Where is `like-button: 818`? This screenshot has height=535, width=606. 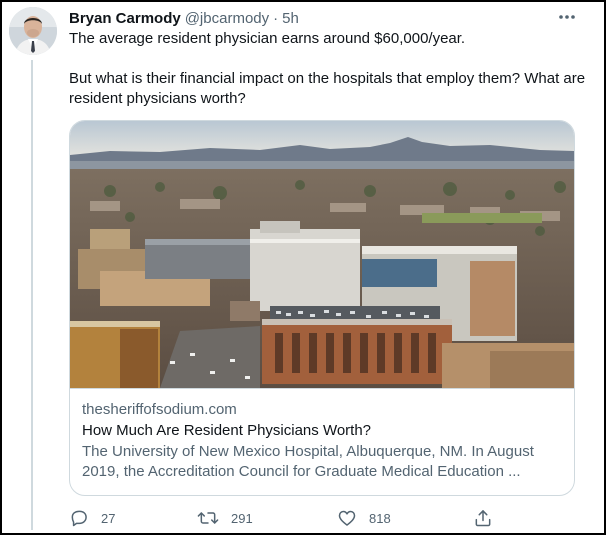 like-button: 818 is located at coordinates (364, 518).